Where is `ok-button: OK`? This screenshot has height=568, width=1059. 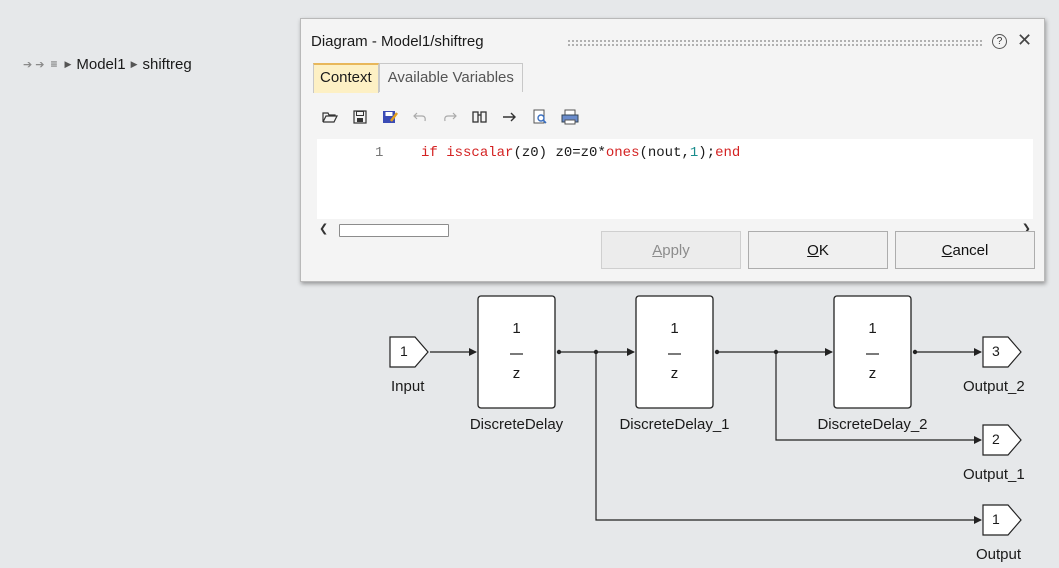 ok-button: OK is located at coordinates (818, 250).